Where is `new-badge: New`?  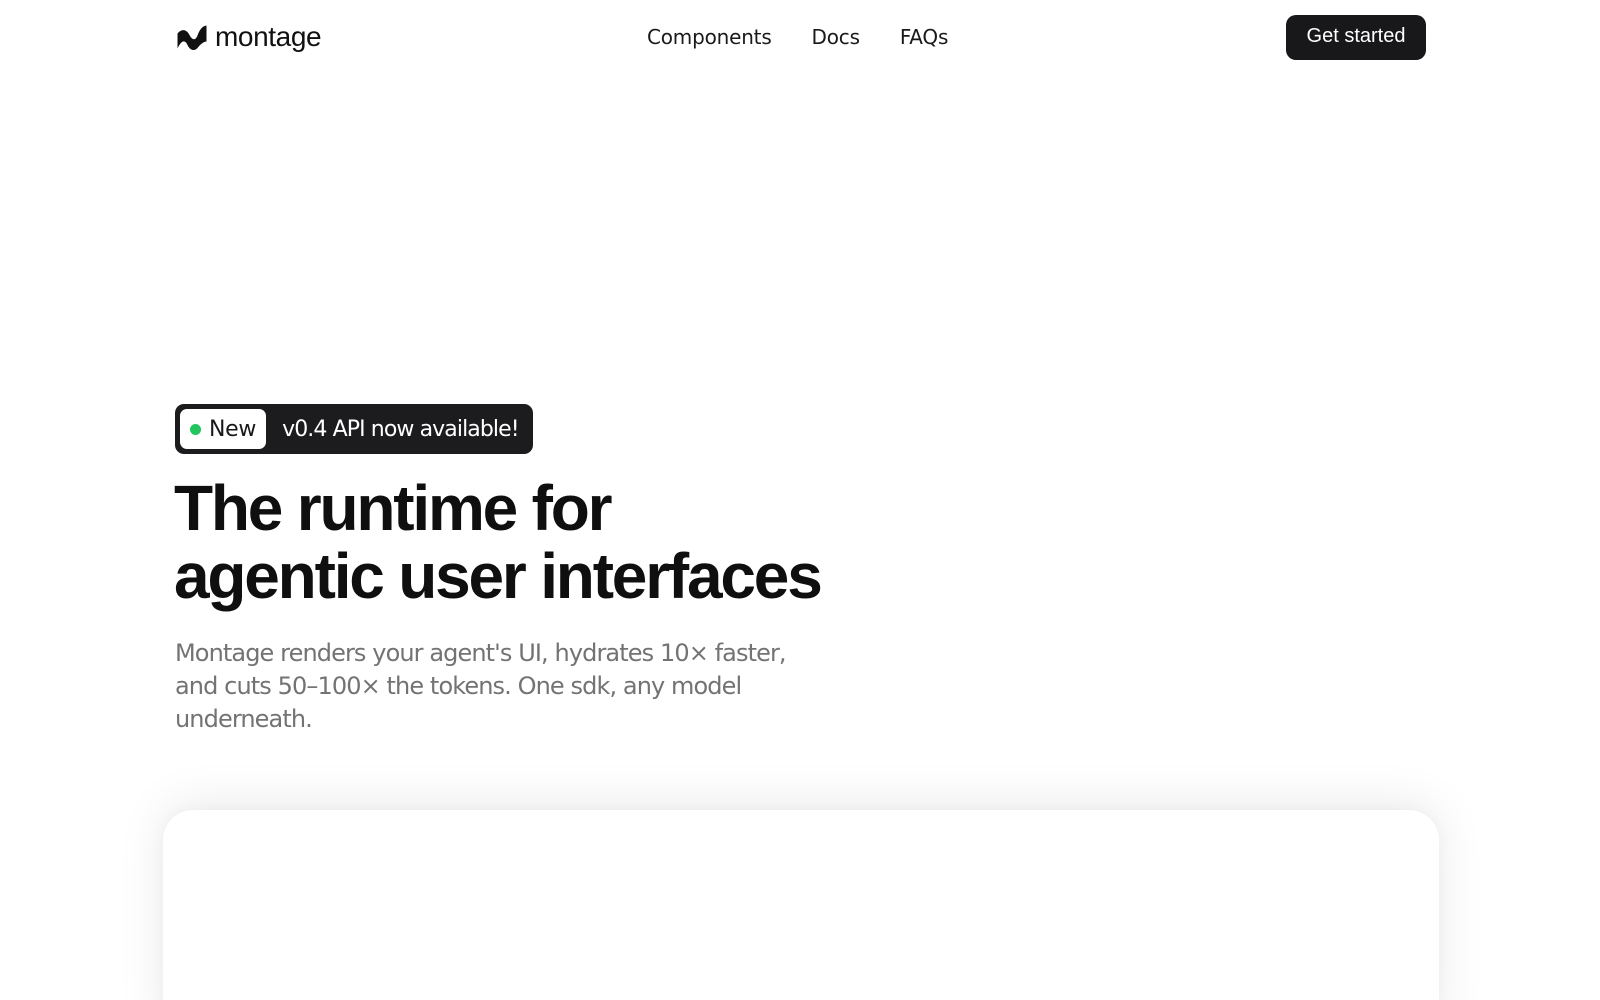 new-badge: New is located at coordinates (223, 429).